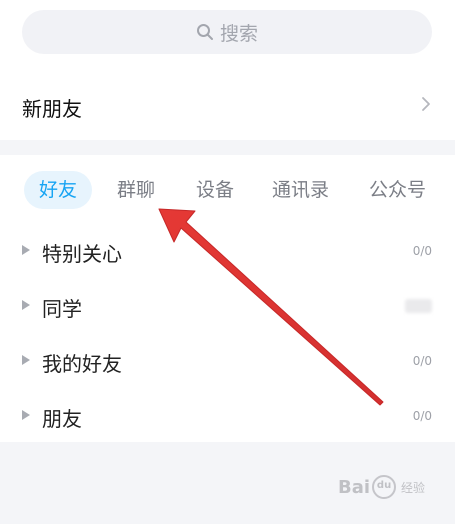 The image size is (455, 524). Describe the element at coordinates (52, 108) in the screenshot. I see `new-friends-label: 新朋友` at that location.